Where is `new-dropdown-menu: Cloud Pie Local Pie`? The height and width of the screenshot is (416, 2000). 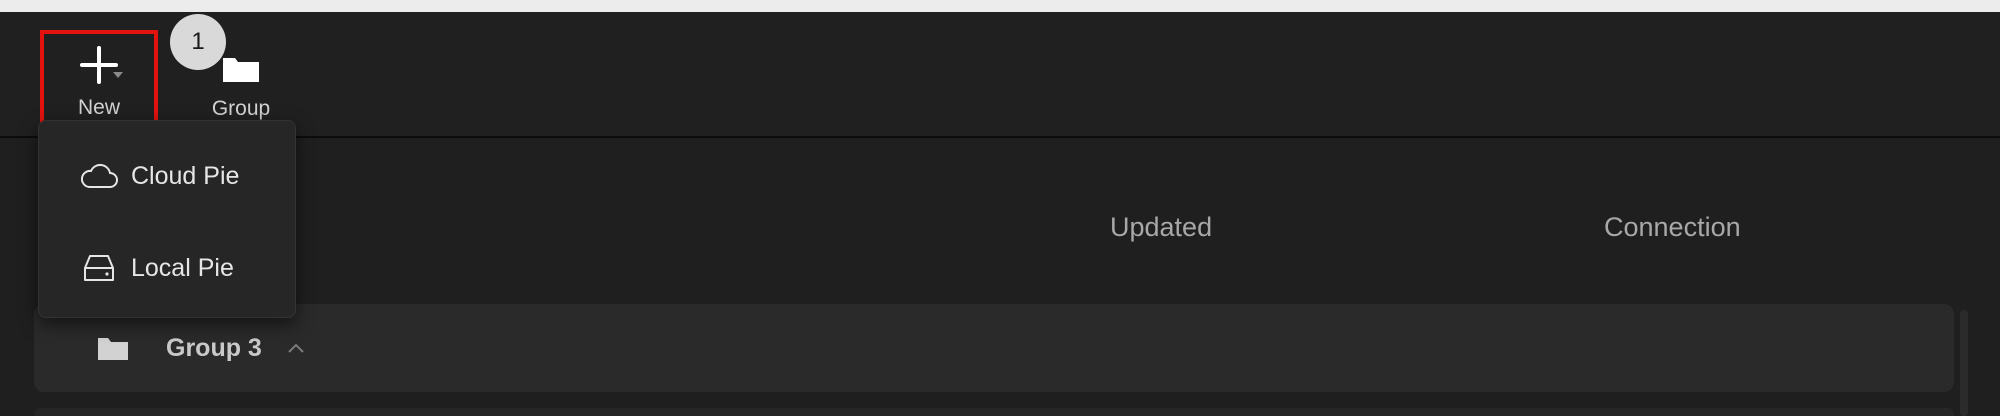 new-dropdown-menu: Cloud Pie Local Pie is located at coordinates (167, 219).